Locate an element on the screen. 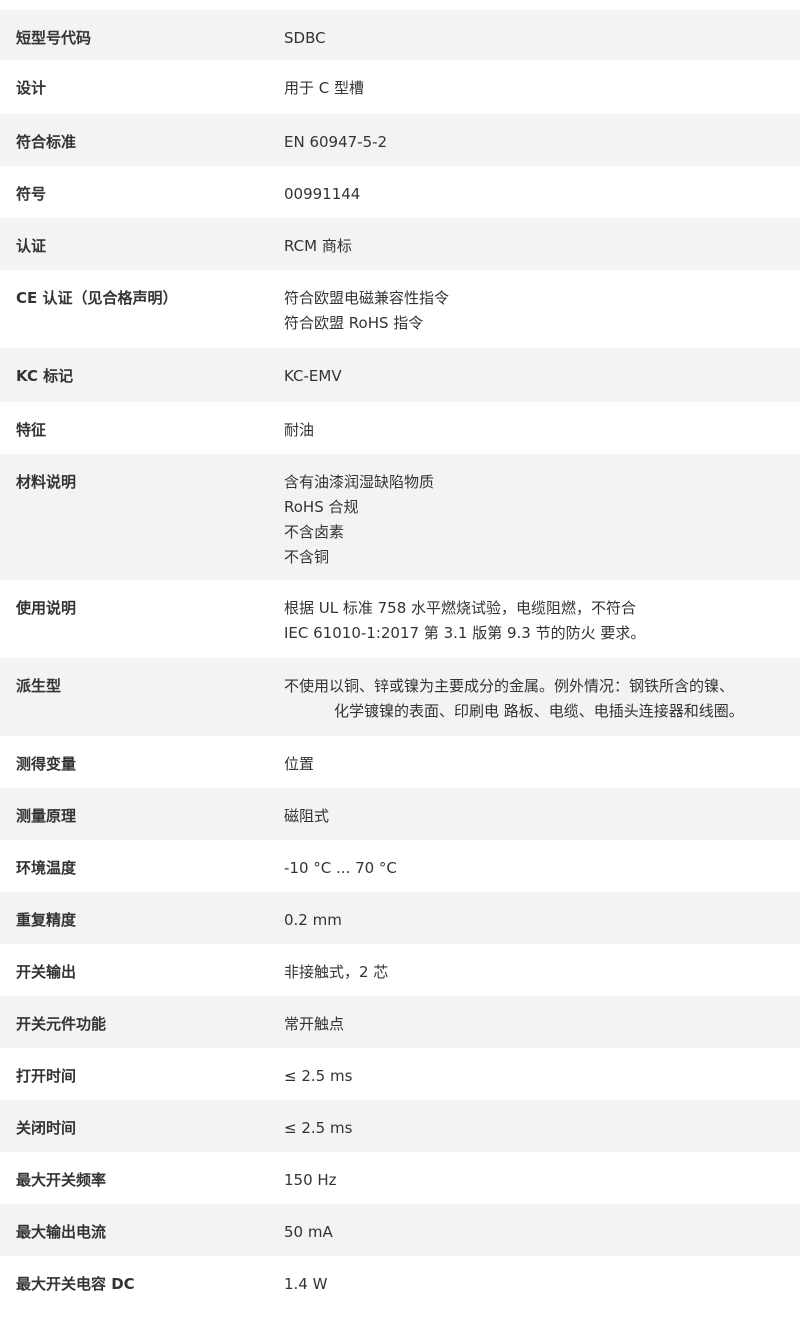 This screenshot has height=1317, width=800. spec-value: 常开触点 is located at coordinates (542, 1016).